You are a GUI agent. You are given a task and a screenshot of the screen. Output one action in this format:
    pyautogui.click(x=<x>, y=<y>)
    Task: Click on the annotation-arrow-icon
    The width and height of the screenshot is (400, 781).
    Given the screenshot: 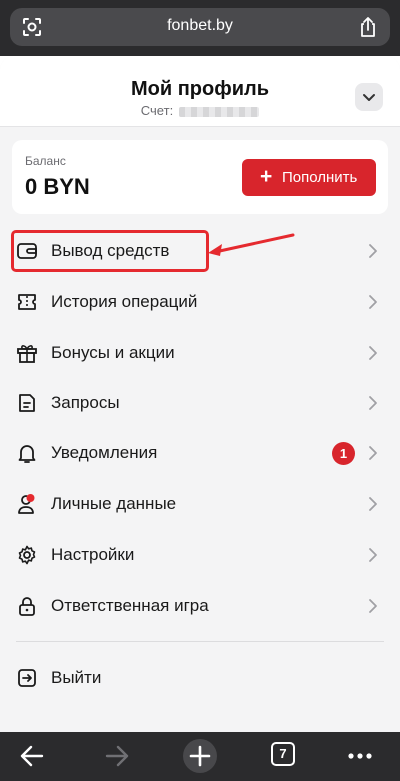 What is the action you would take?
    pyautogui.click(x=251, y=244)
    